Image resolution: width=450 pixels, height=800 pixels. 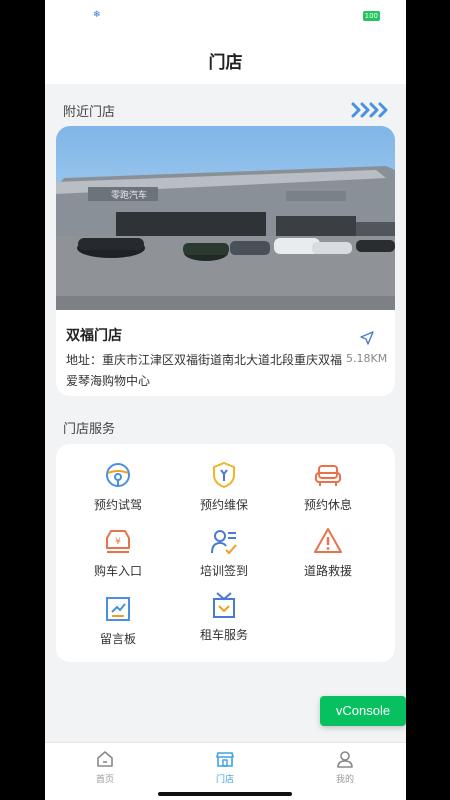 I want to click on status-bar: ❄ 100, so click(x=225, y=17).